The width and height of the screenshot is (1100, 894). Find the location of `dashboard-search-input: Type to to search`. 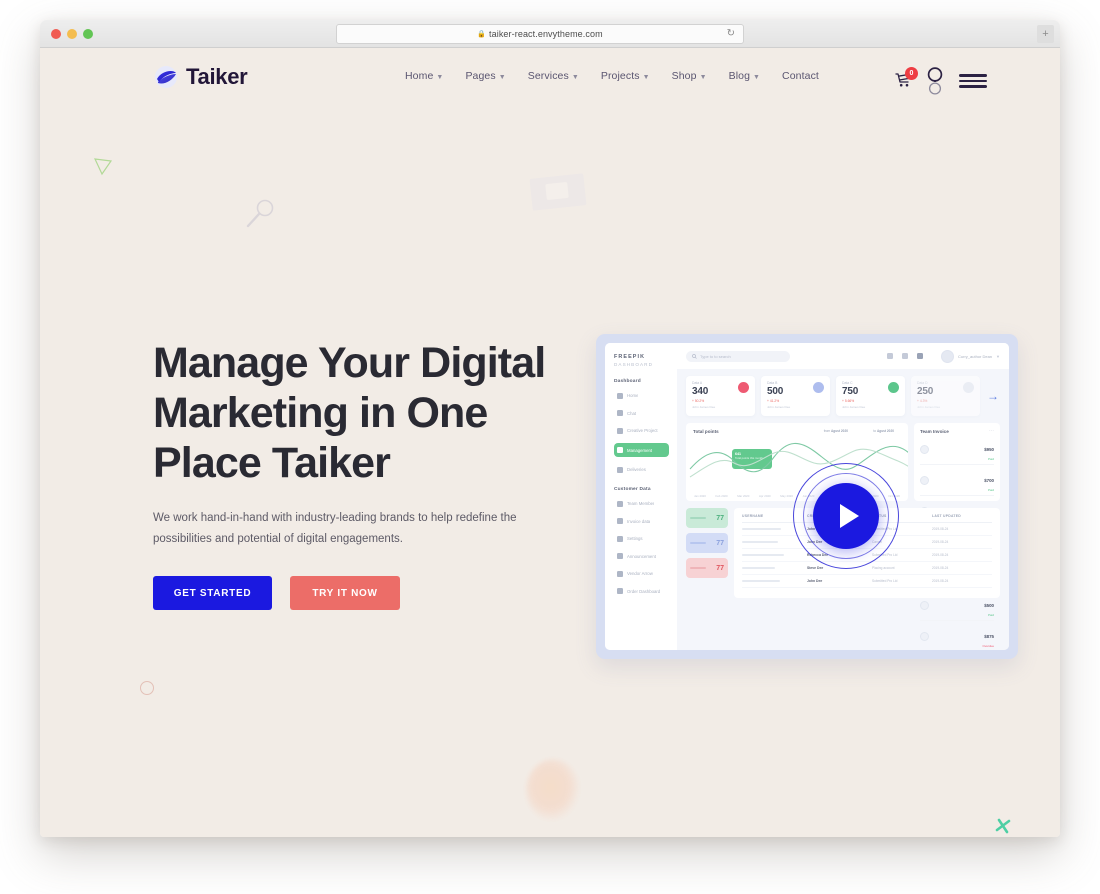

dashboard-search-input: Type to to search is located at coordinates (738, 356).